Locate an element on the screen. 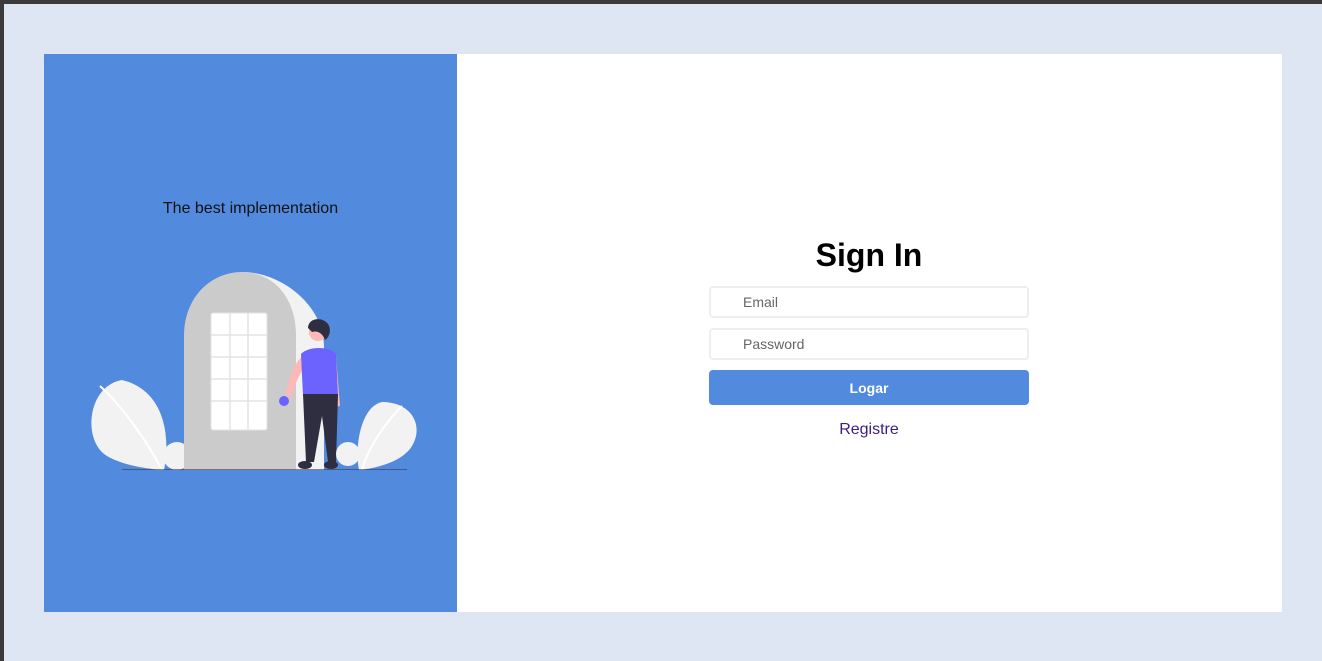 This screenshot has height=661, width=1322. email-input is located at coordinates (869, 302).